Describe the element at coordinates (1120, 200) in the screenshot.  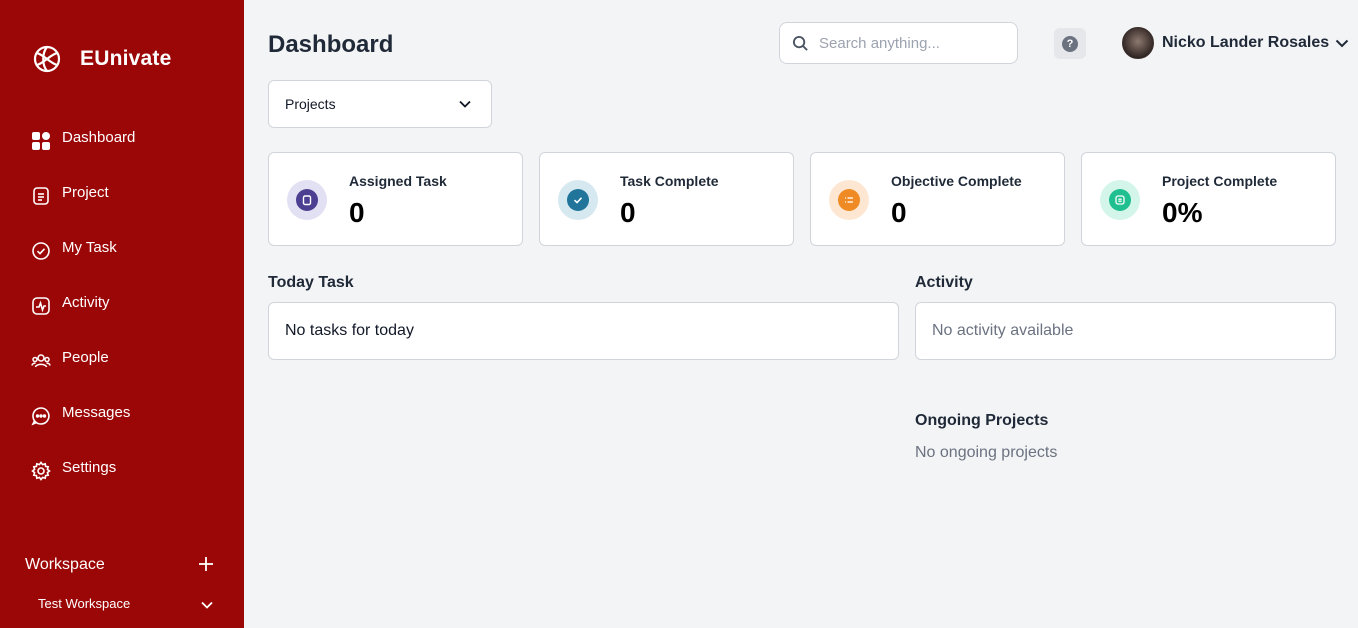
I see `project-icon` at that location.